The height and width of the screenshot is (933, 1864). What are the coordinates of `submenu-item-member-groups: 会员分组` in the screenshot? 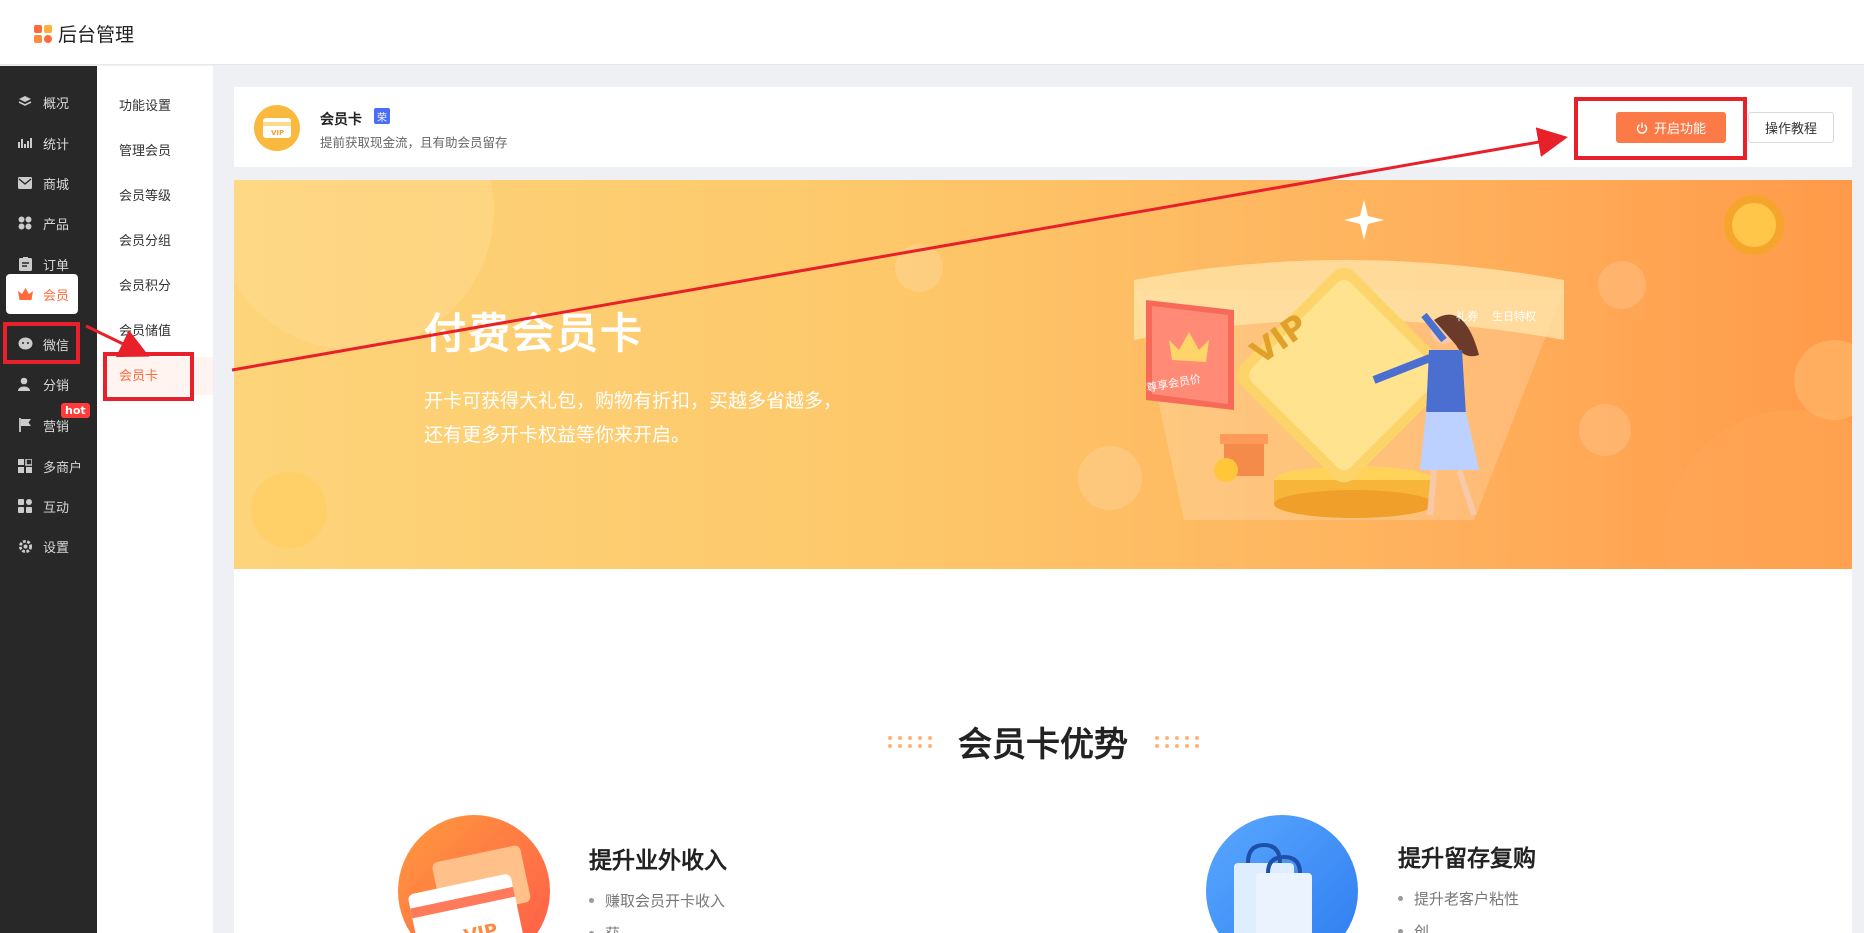 It's located at (145, 239).